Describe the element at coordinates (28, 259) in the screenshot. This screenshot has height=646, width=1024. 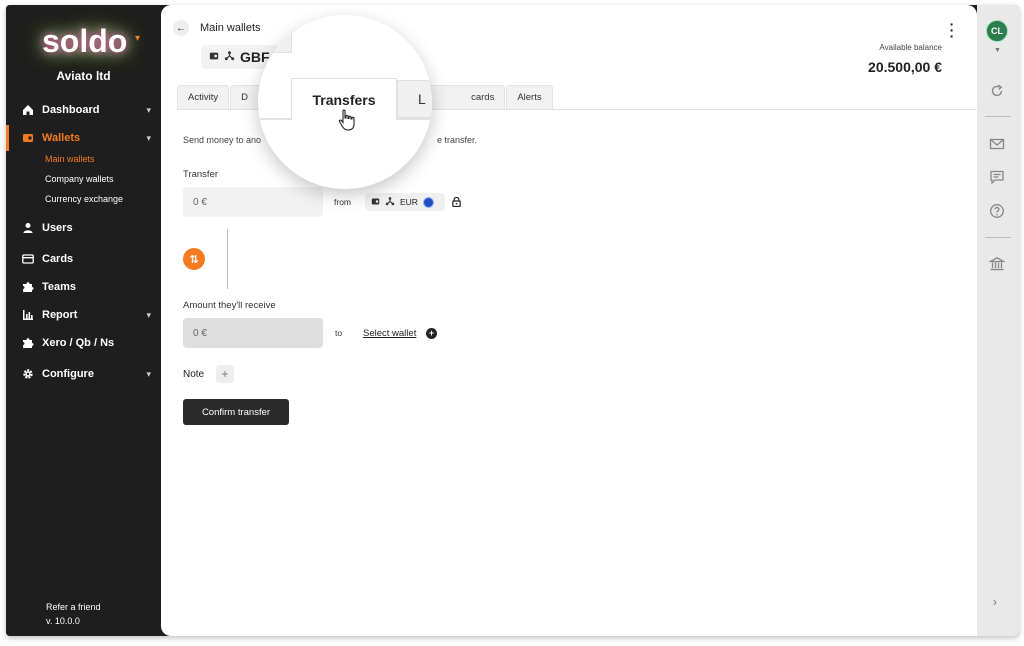
I see `card-icon` at that location.